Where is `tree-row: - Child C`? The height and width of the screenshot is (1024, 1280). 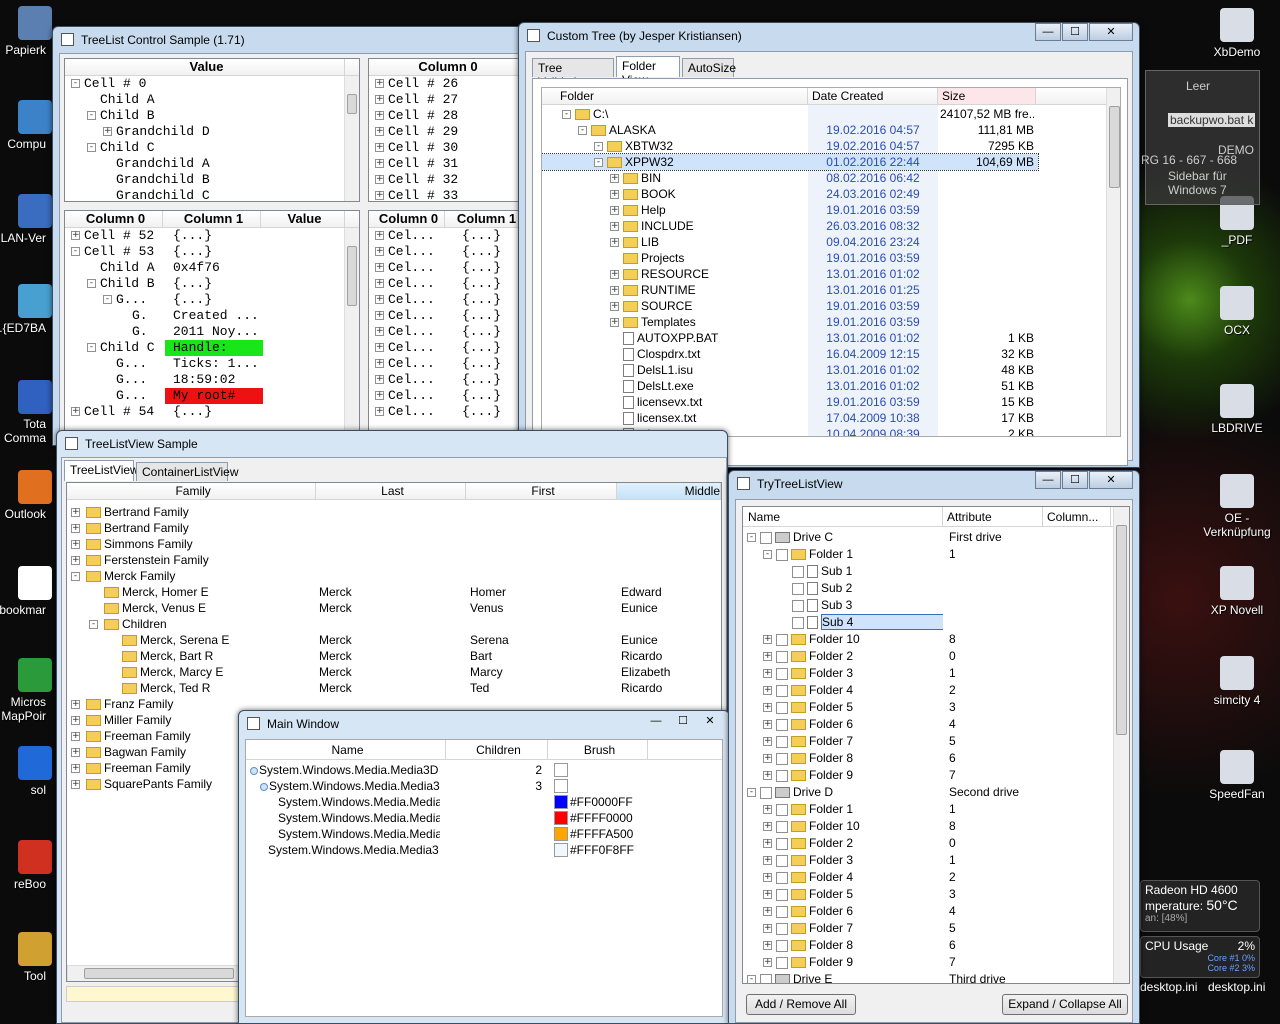
tree-row: - Child C is located at coordinates (212, 148).